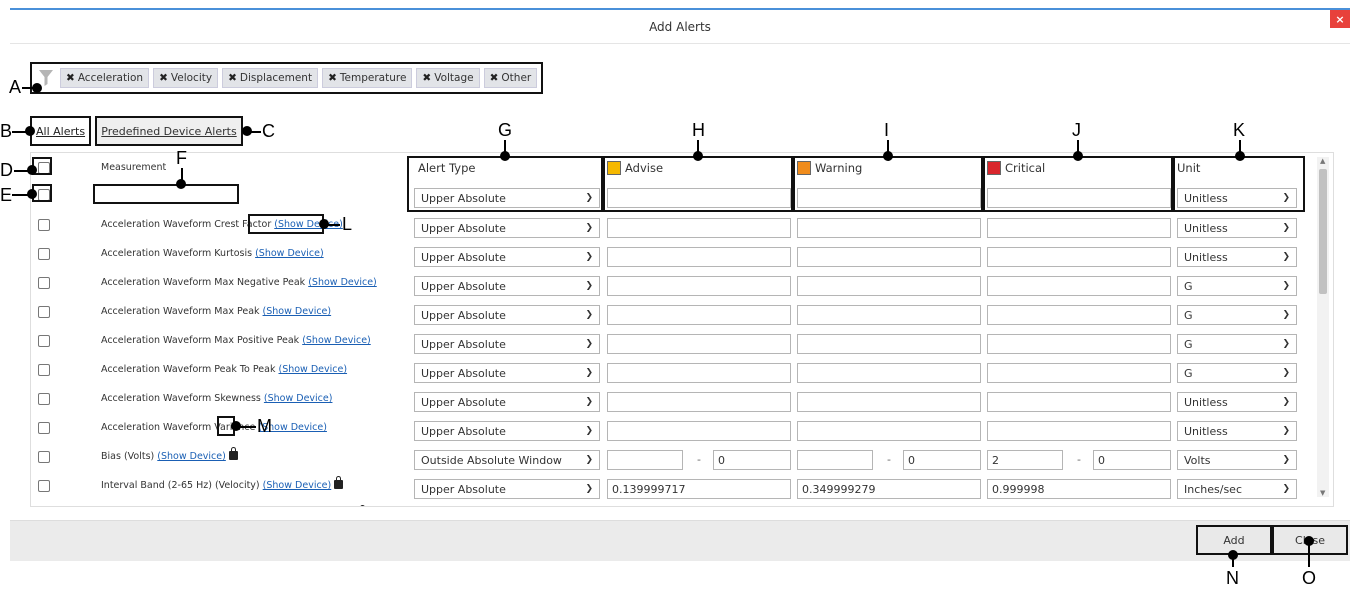  What do you see at coordinates (186, 224) in the screenshot?
I see `measurement-name: Acceleration Waveform Crest Factor` at bounding box center [186, 224].